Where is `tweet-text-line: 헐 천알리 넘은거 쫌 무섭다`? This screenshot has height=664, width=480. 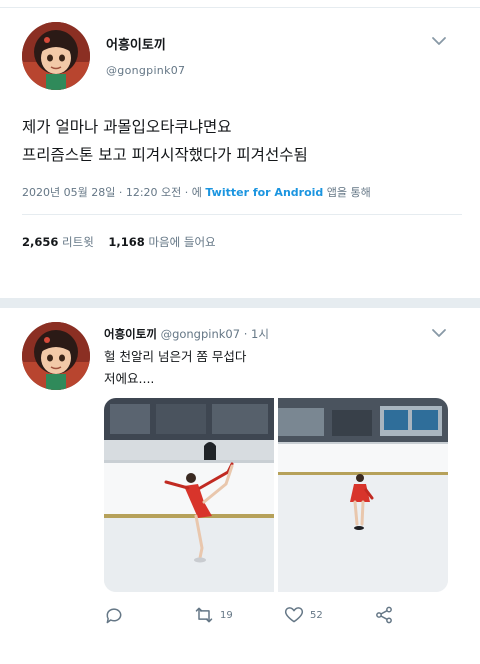
tweet-text-line: 헐 천알리 넘은거 쫌 무섭다 is located at coordinates (175, 356).